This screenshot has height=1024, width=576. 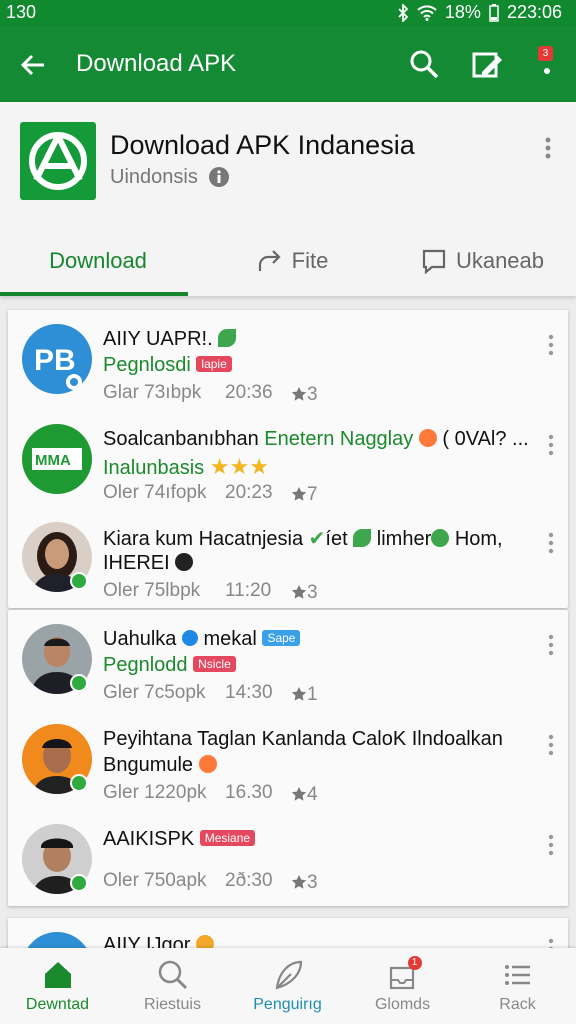 I want to click on nav-feather-label: Penguirıg, so click(x=287, y=1004).